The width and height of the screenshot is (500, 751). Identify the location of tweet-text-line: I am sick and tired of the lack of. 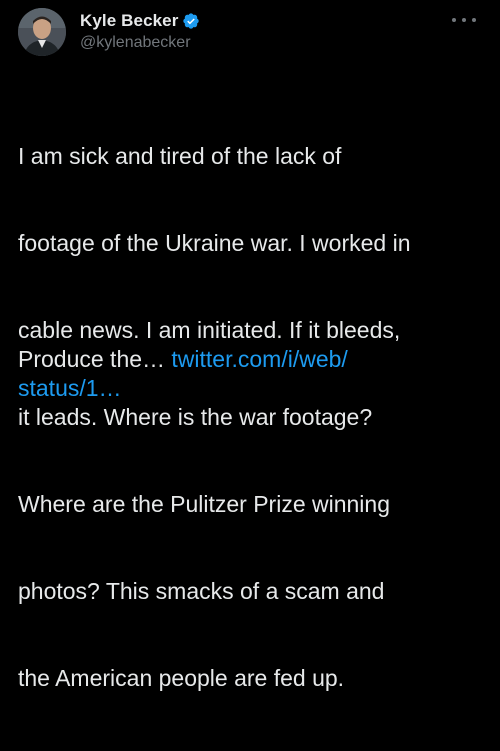
(180, 156).